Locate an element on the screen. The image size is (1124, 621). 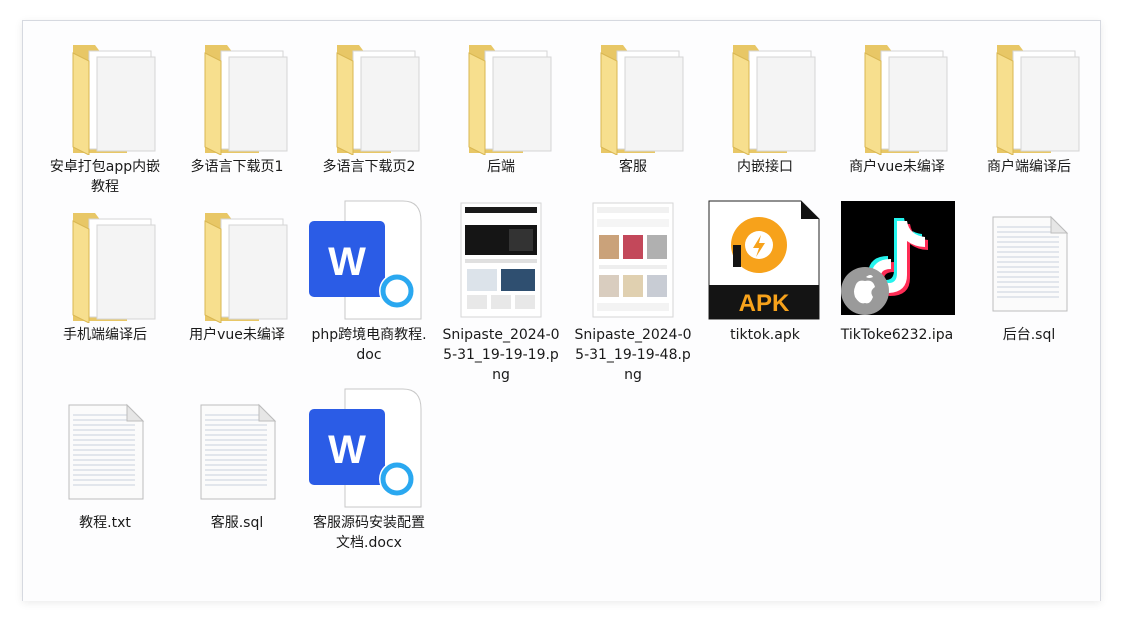
file-item: Snipaste_2024-05-31_19-19-19.png is located at coordinates (501, 292).